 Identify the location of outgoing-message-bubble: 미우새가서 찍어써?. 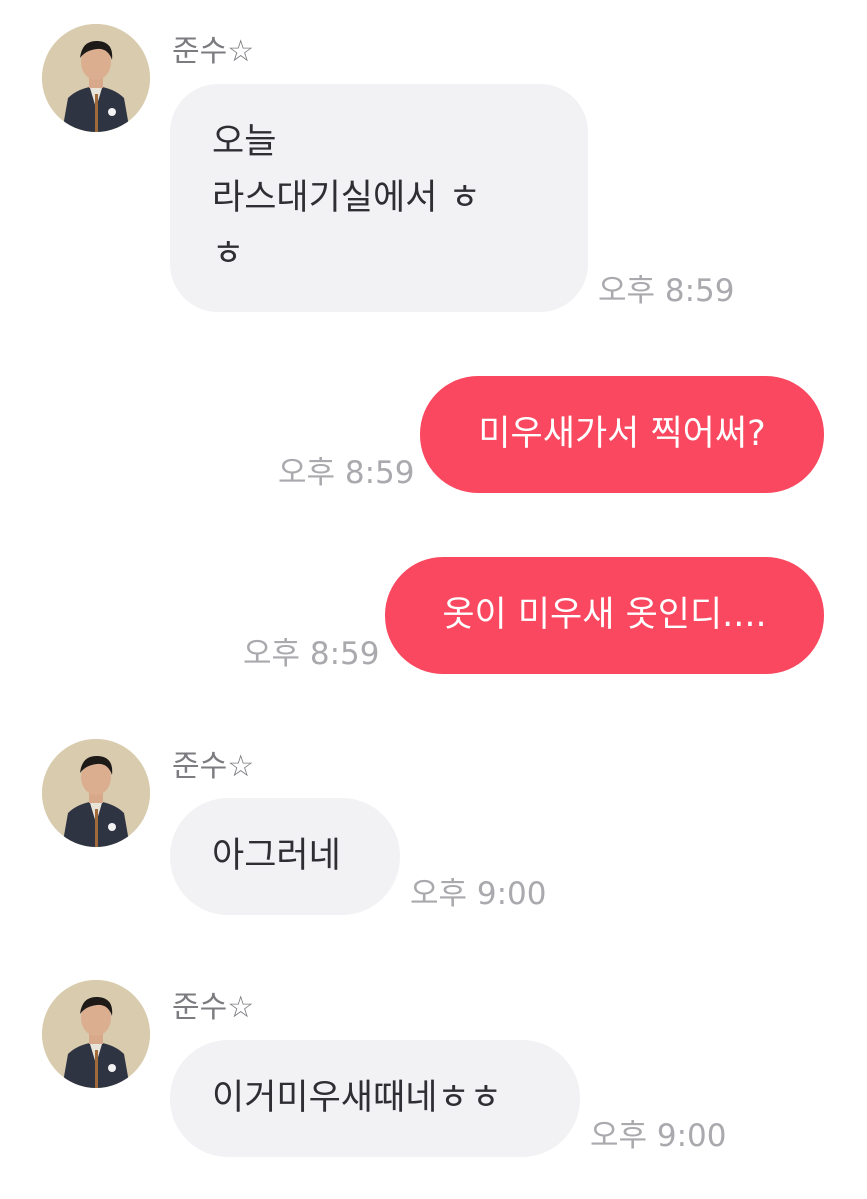
(622, 434).